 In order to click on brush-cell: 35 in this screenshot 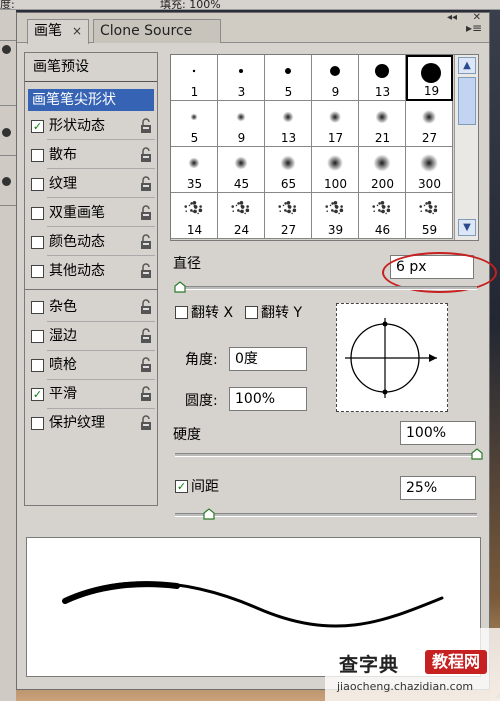, I will do `click(194, 170)`.